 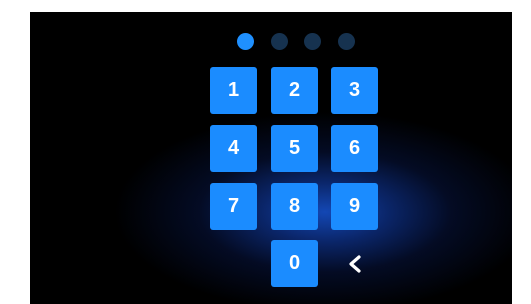 I want to click on pin-dot-filled, so click(x=245, y=41).